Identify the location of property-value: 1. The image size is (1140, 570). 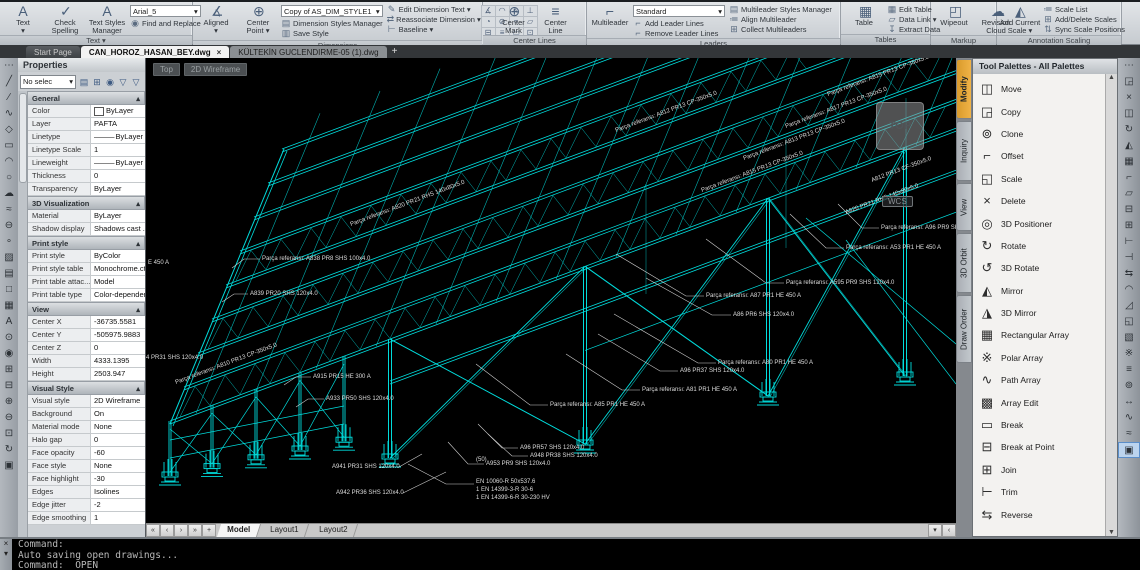
(118, 518).